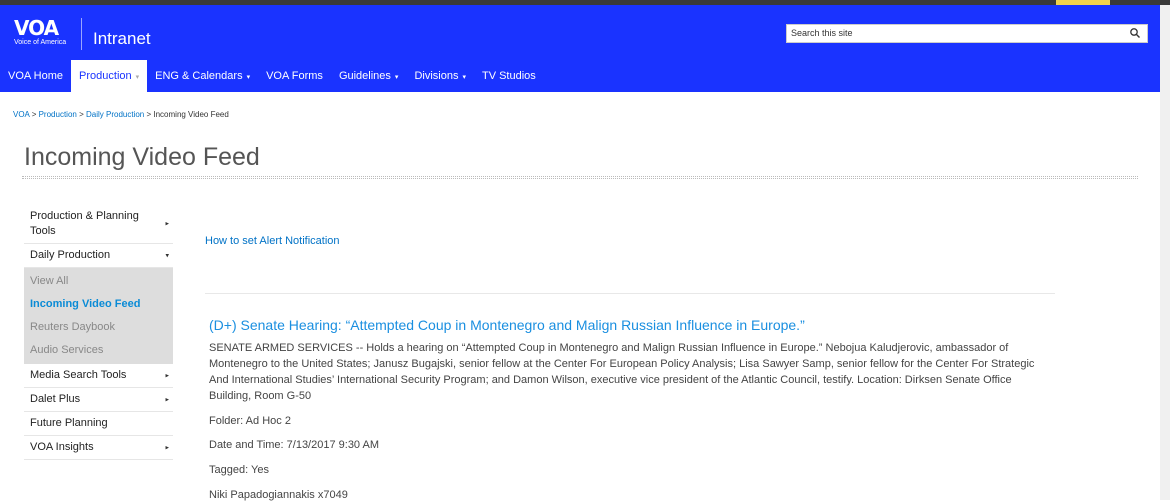 This screenshot has height=501, width=1170. Describe the element at coordinates (115, 114) in the screenshot. I see `breadcrumb-daily-production: Daily Production` at that location.